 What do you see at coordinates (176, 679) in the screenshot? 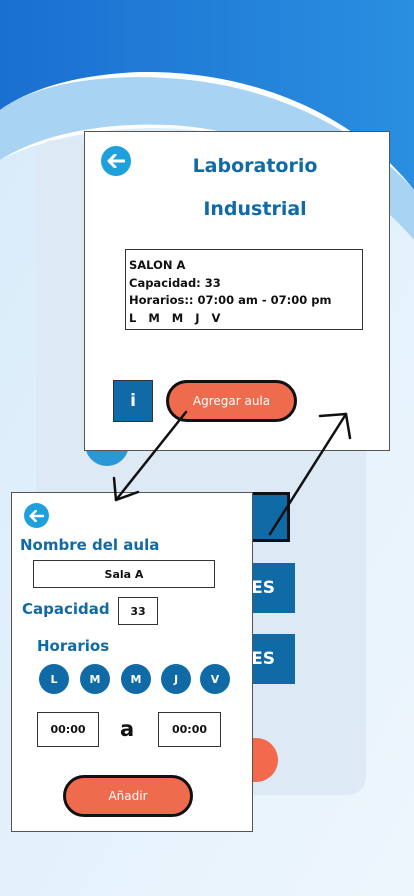
I see `day-toggle-j: J` at bounding box center [176, 679].